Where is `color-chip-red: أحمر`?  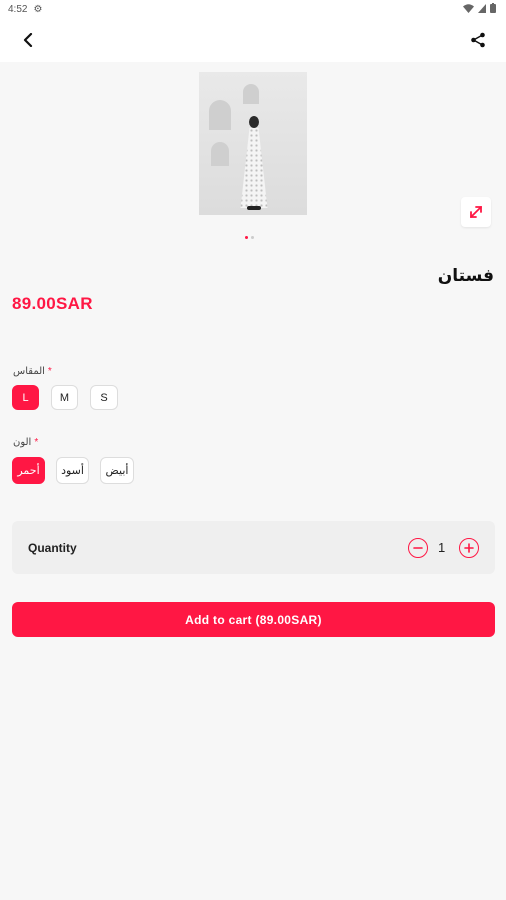 color-chip-red: أحمر is located at coordinates (28, 470).